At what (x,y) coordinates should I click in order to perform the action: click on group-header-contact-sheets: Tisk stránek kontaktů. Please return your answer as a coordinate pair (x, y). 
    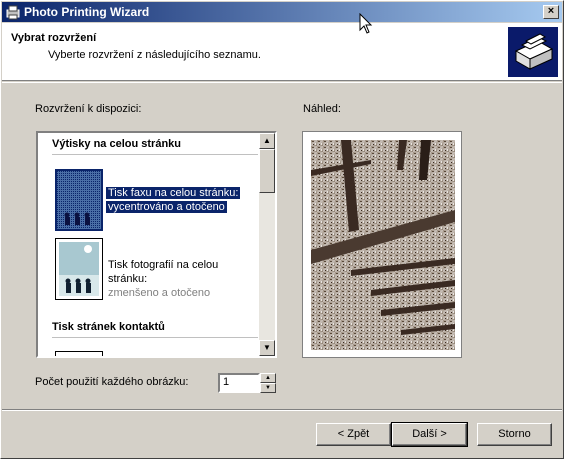
    Looking at the image, I should click on (108, 327).